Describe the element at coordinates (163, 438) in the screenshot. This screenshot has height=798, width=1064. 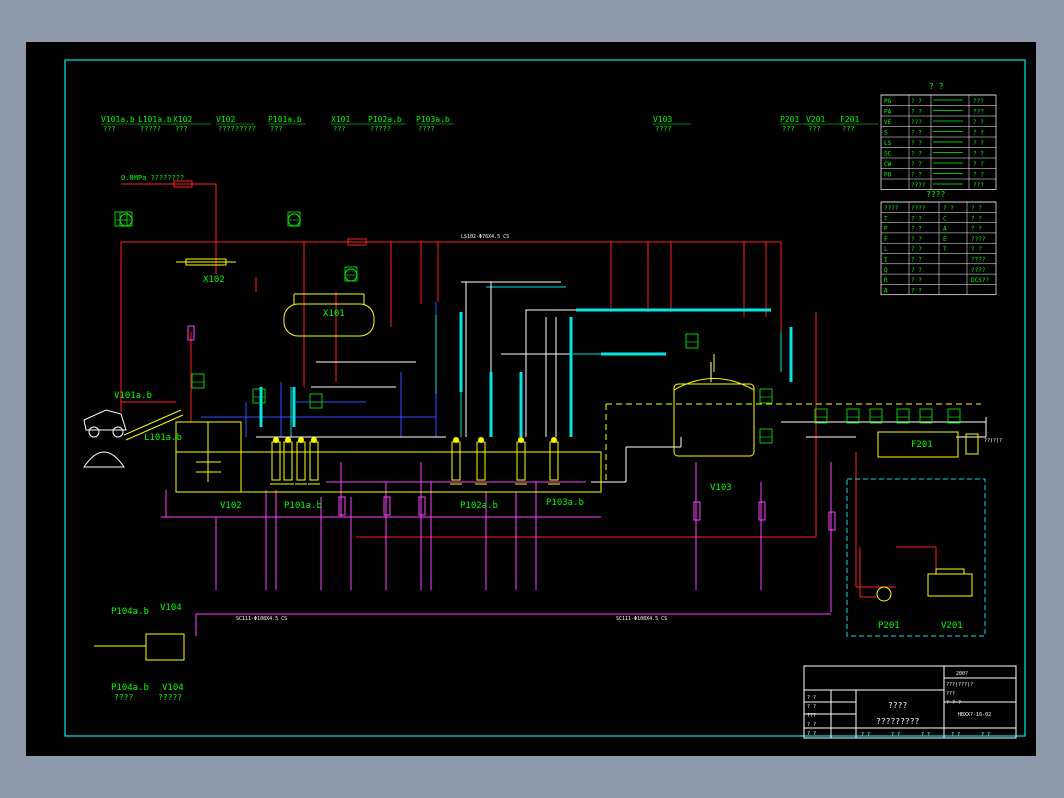
I see `label-l101: L101a.b` at that location.